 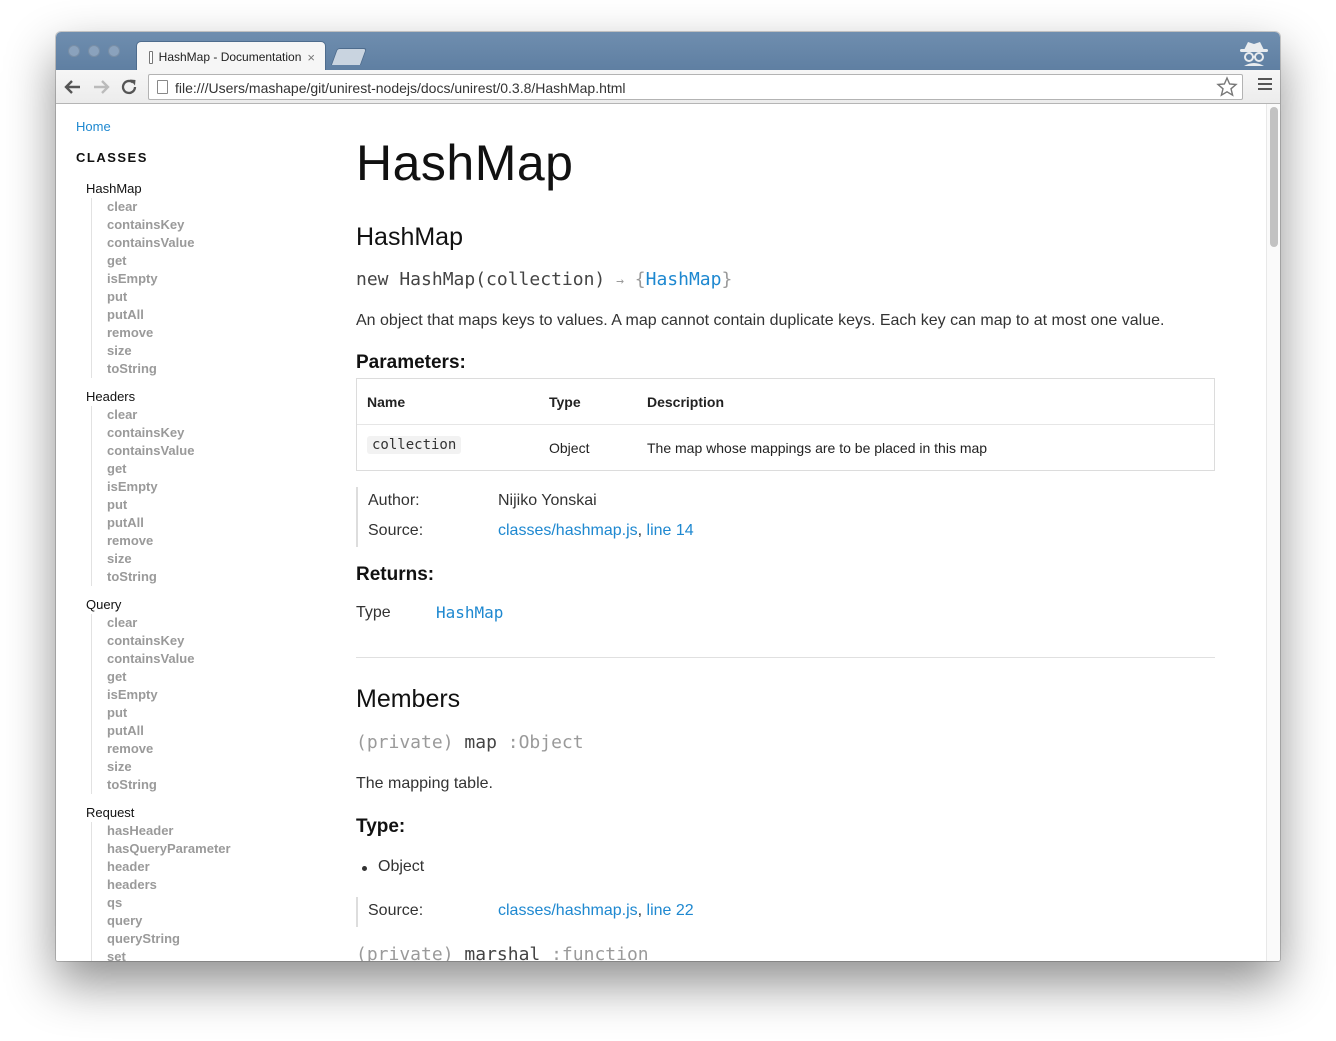 What do you see at coordinates (93, 126) in the screenshot?
I see `home-link: Home` at bounding box center [93, 126].